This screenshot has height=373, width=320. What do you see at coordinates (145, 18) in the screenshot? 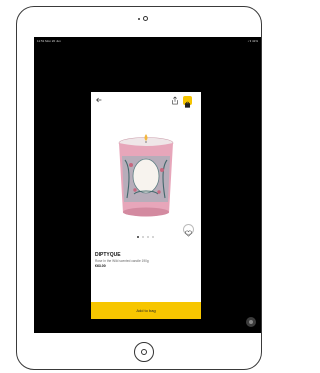
I see `front-camera` at bounding box center [145, 18].